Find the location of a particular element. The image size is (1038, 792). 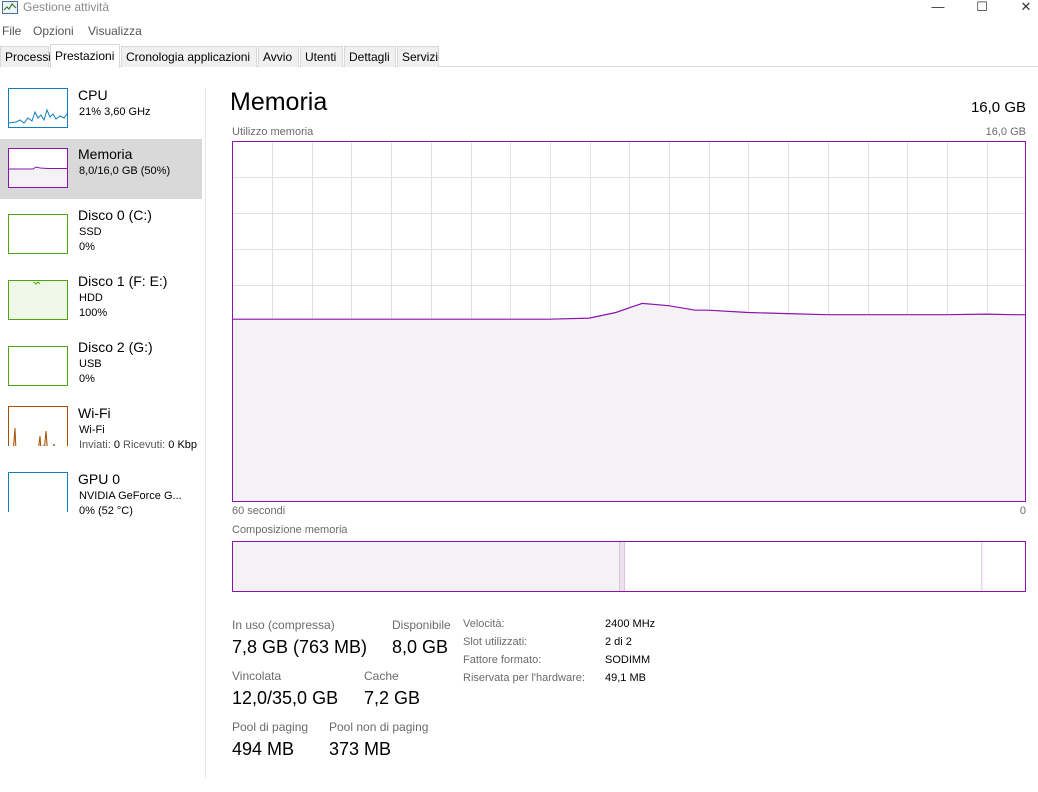

available-label: Disponibile is located at coordinates (421, 625).